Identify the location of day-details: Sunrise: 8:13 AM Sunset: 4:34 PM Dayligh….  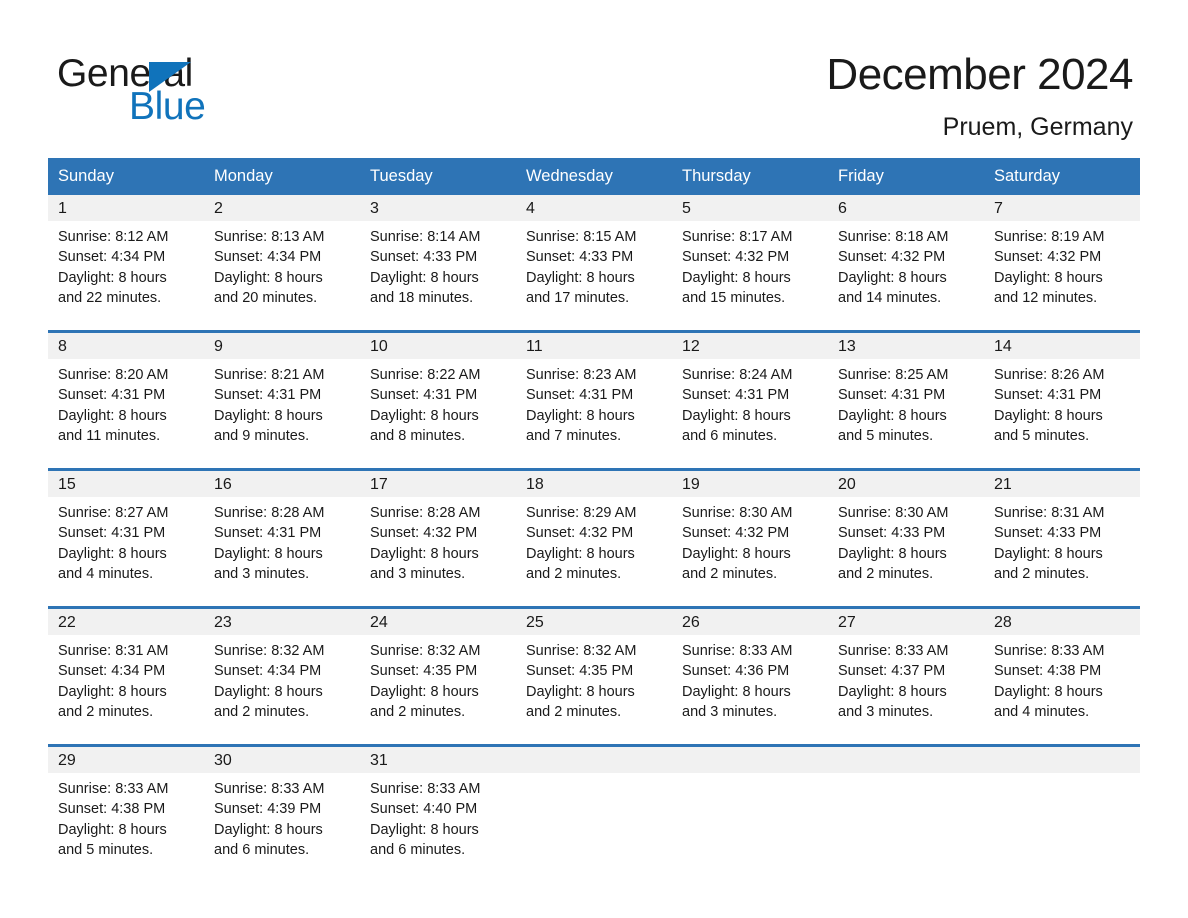
(282, 264).